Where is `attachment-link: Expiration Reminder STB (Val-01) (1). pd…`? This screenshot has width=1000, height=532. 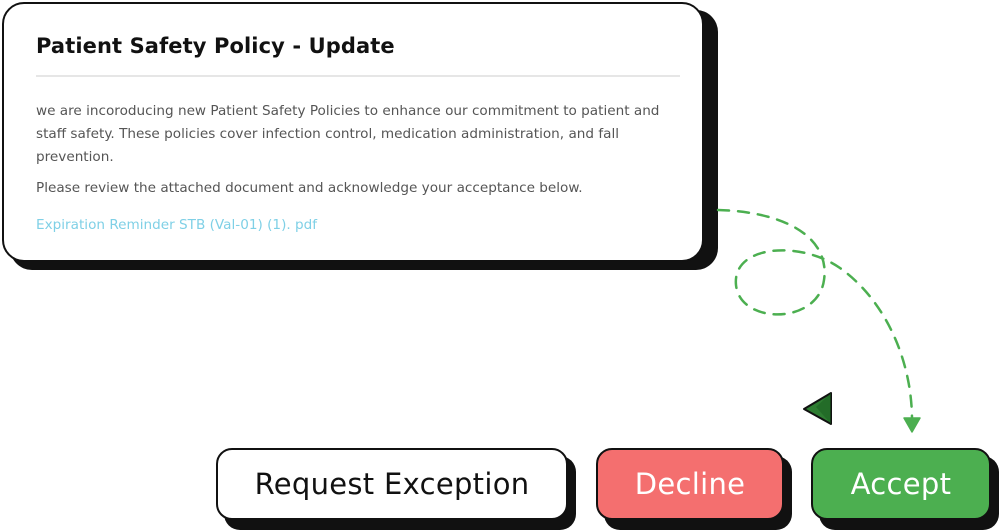
attachment-link: Expiration Reminder STB (Val-01) (1). pd… is located at coordinates (176, 225).